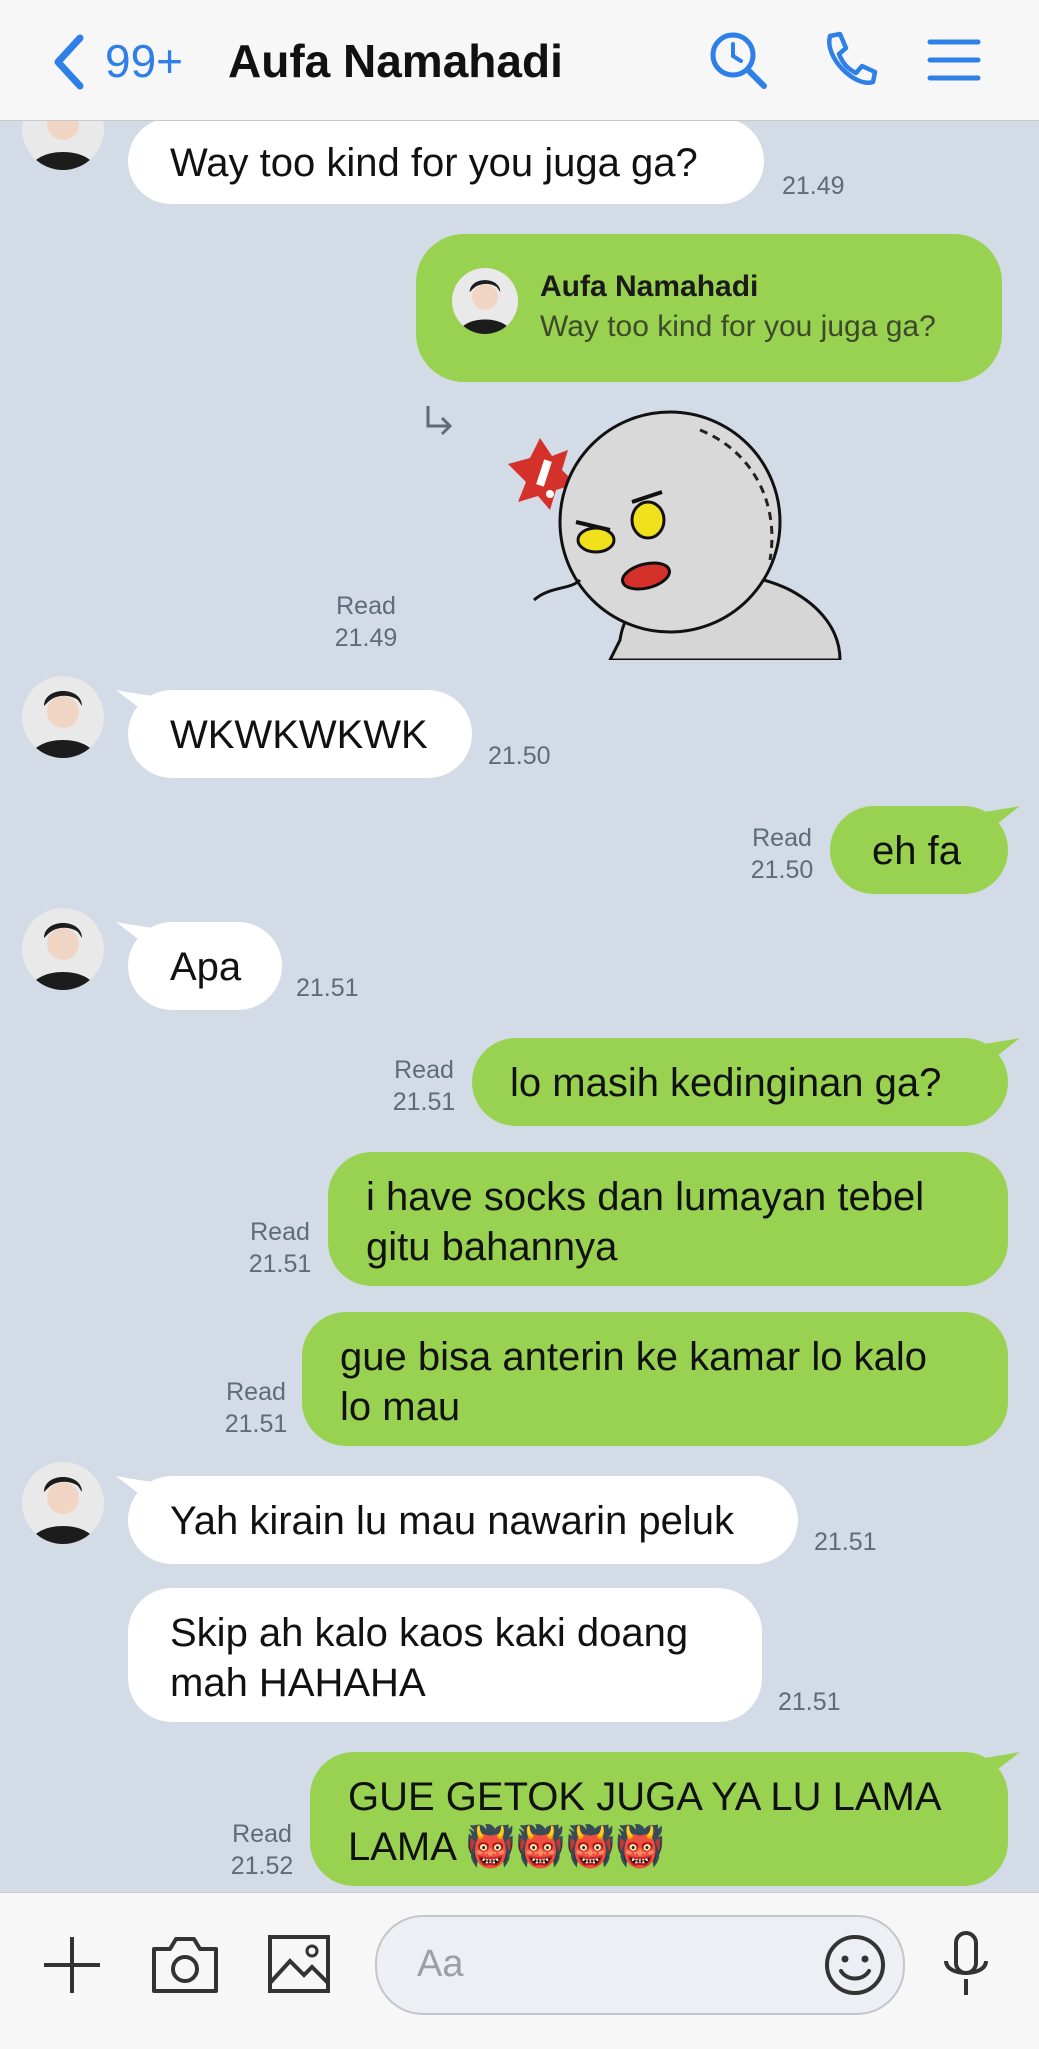 The image size is (1039, 2049). I want to click on menu-icon, so click(954, 60).